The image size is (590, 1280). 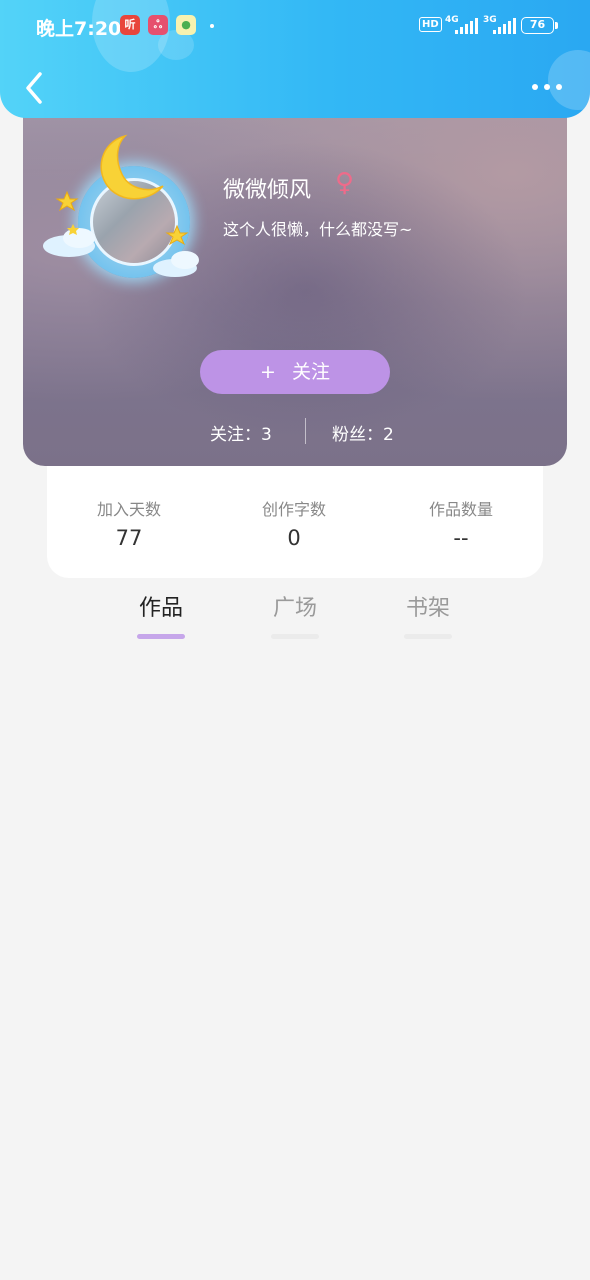 What do you see at coordinates (310, 372) in the screenshot?
I see `follow-button-label: 关注` at bounding box center [310, 372].